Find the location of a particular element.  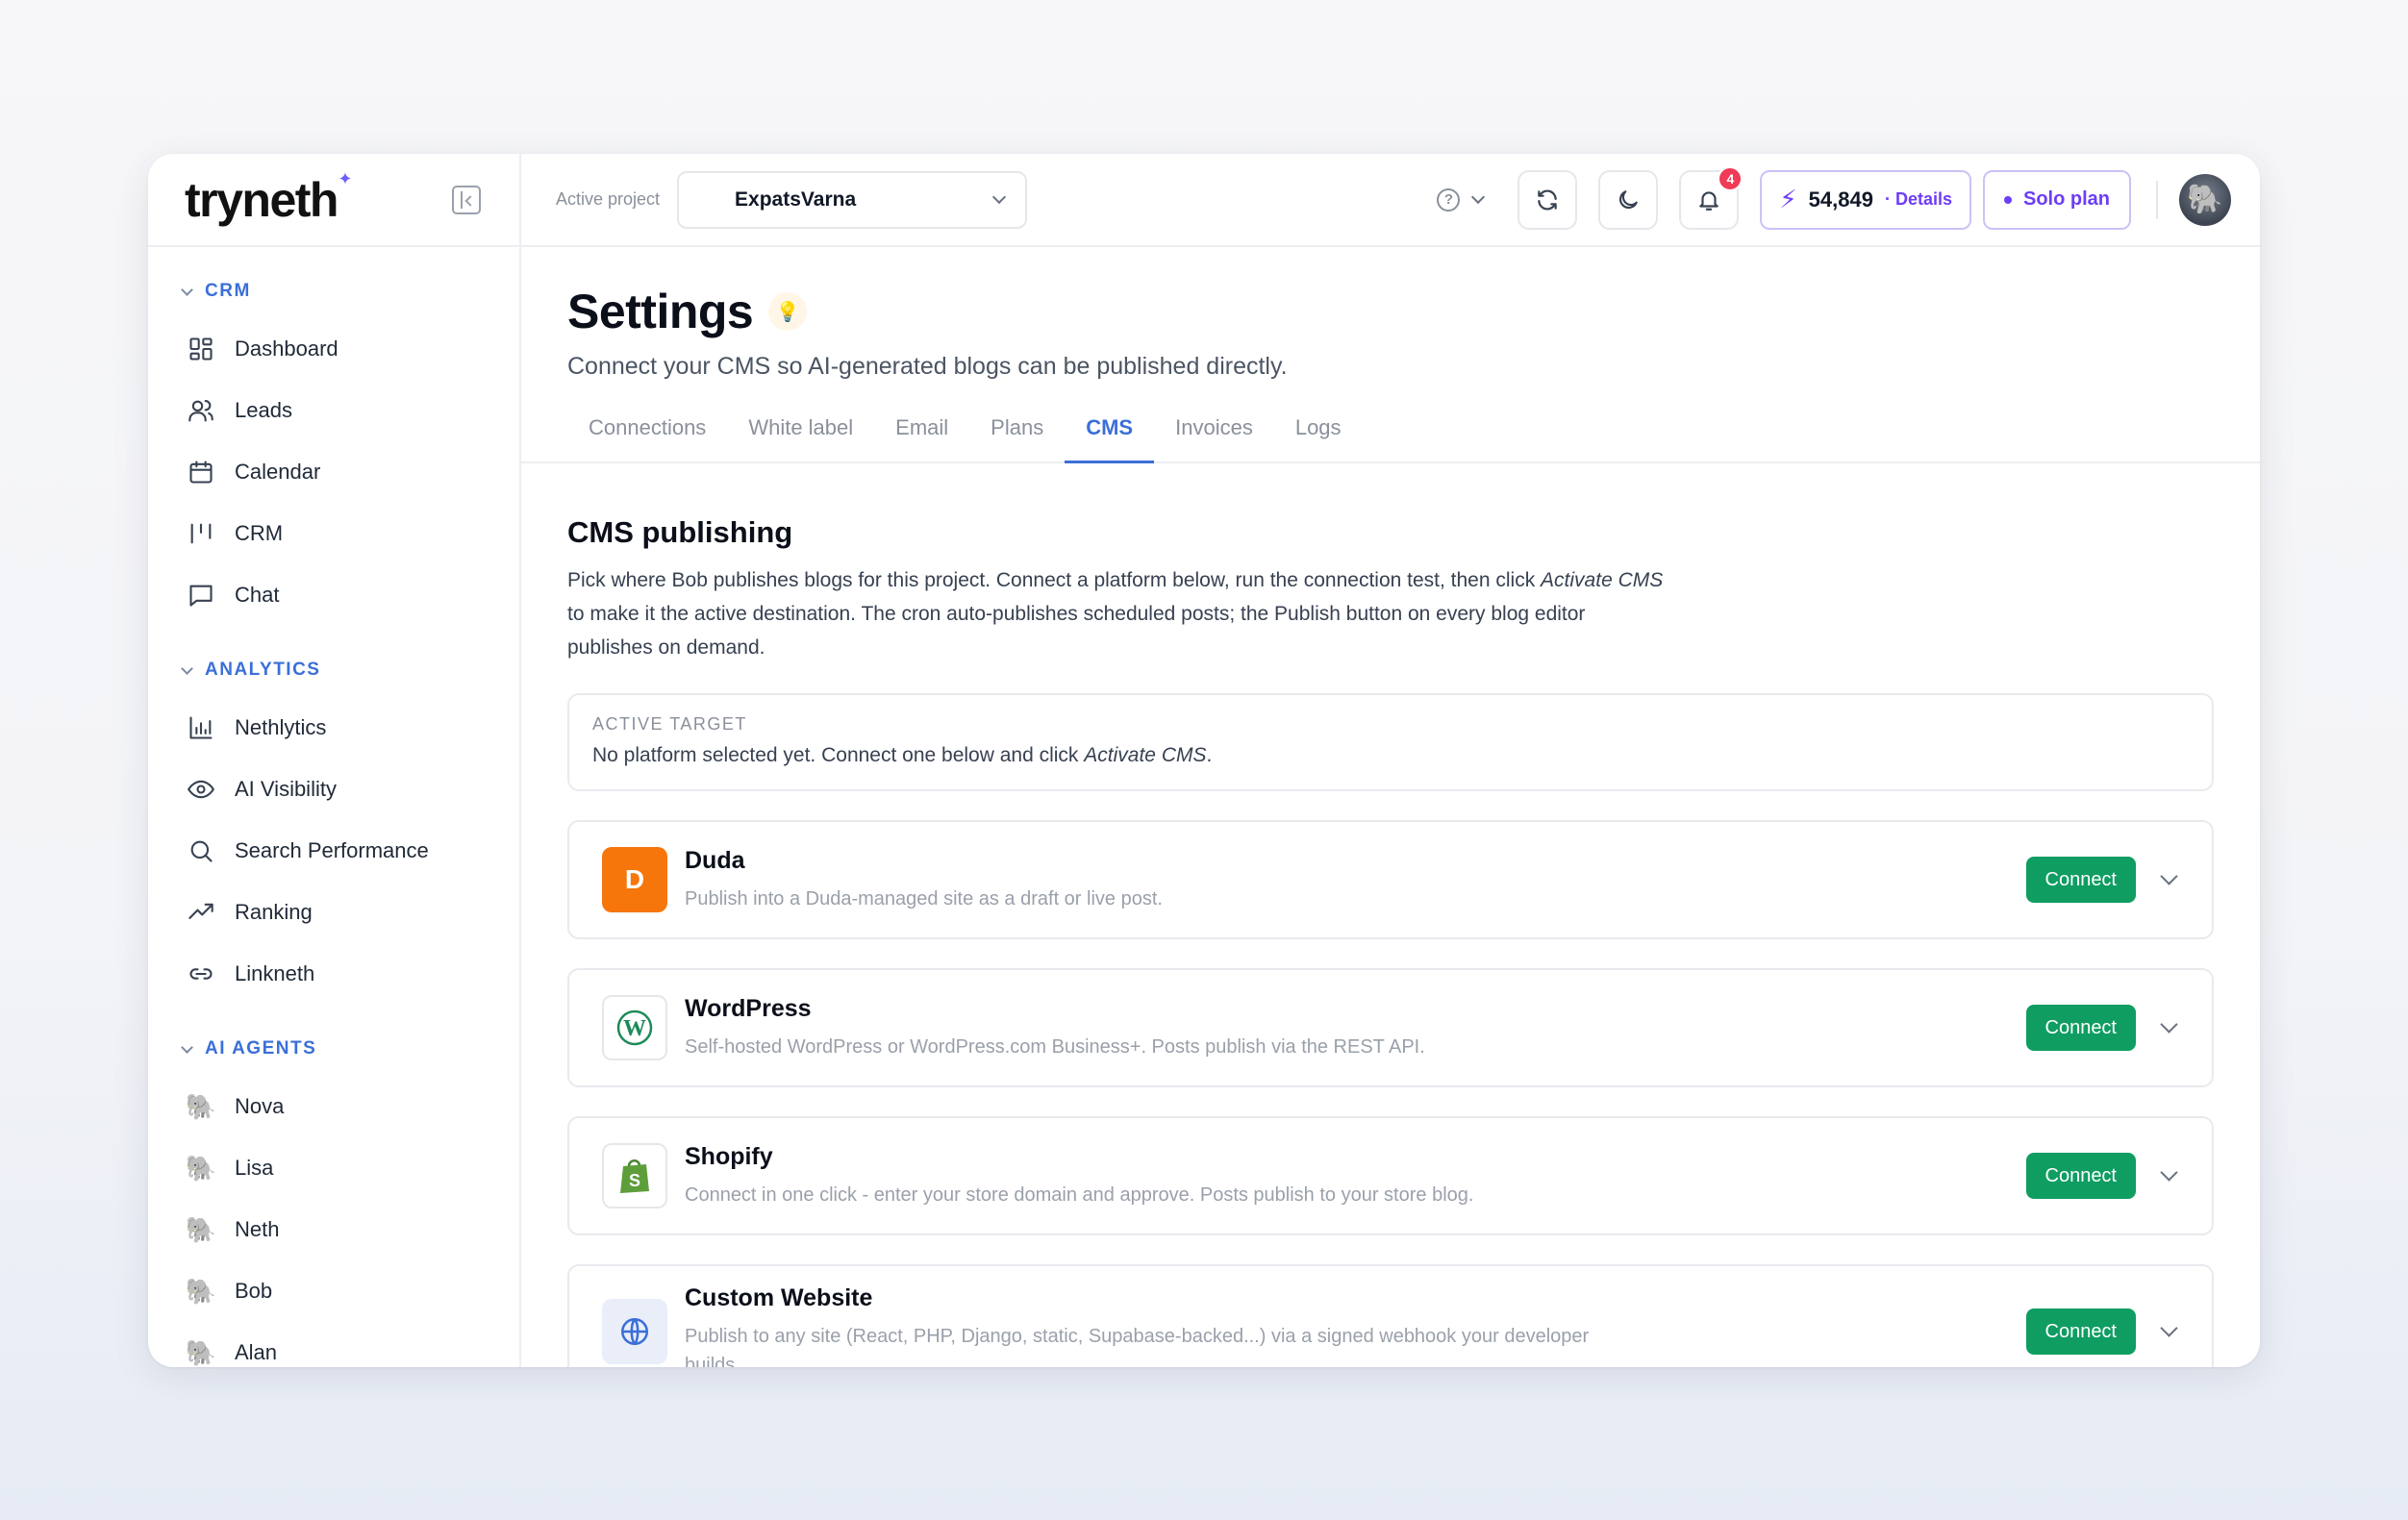

refresh-button is located at coordinates (1548, 199).